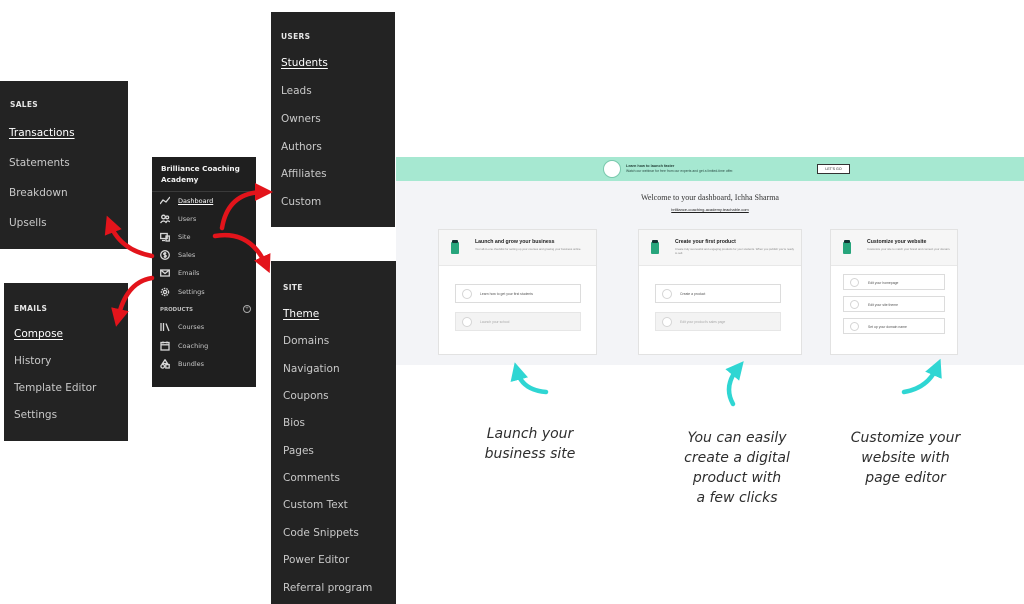  What do you see at coordinates (506, 294) in the screenshot?
I see `task-label: Learn how to get your first students` at bounding box center [506, 294].